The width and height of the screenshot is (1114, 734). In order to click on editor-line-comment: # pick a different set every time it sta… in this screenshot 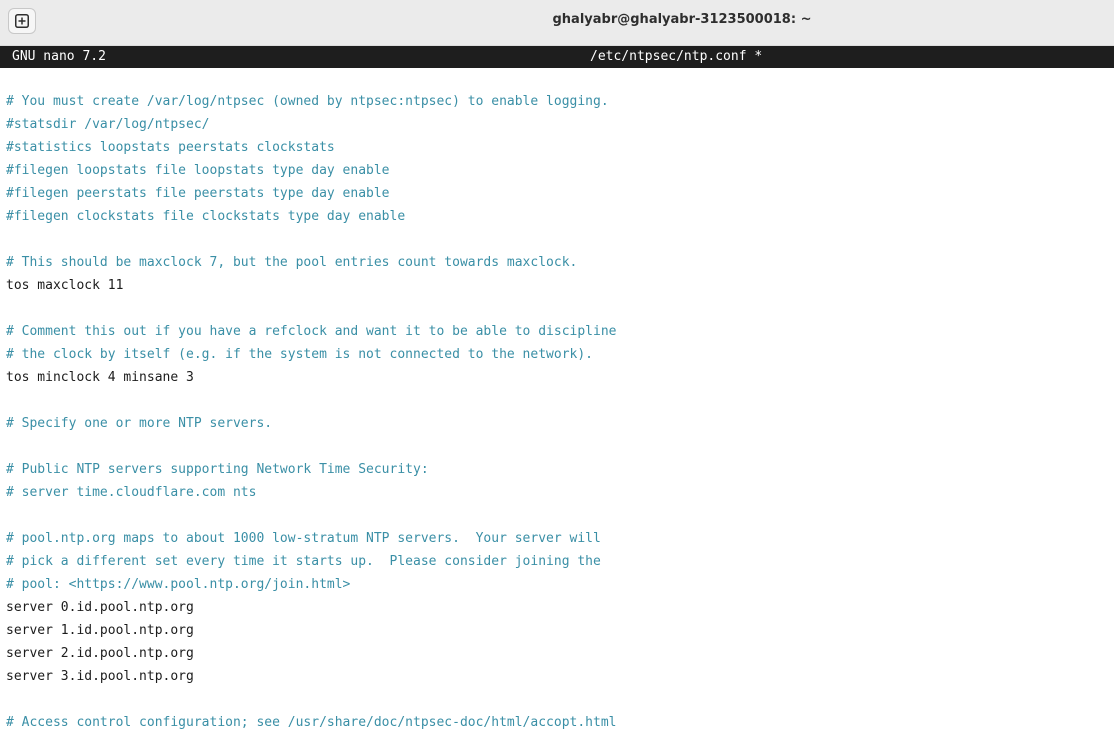, I will do `click(560, 561)`.